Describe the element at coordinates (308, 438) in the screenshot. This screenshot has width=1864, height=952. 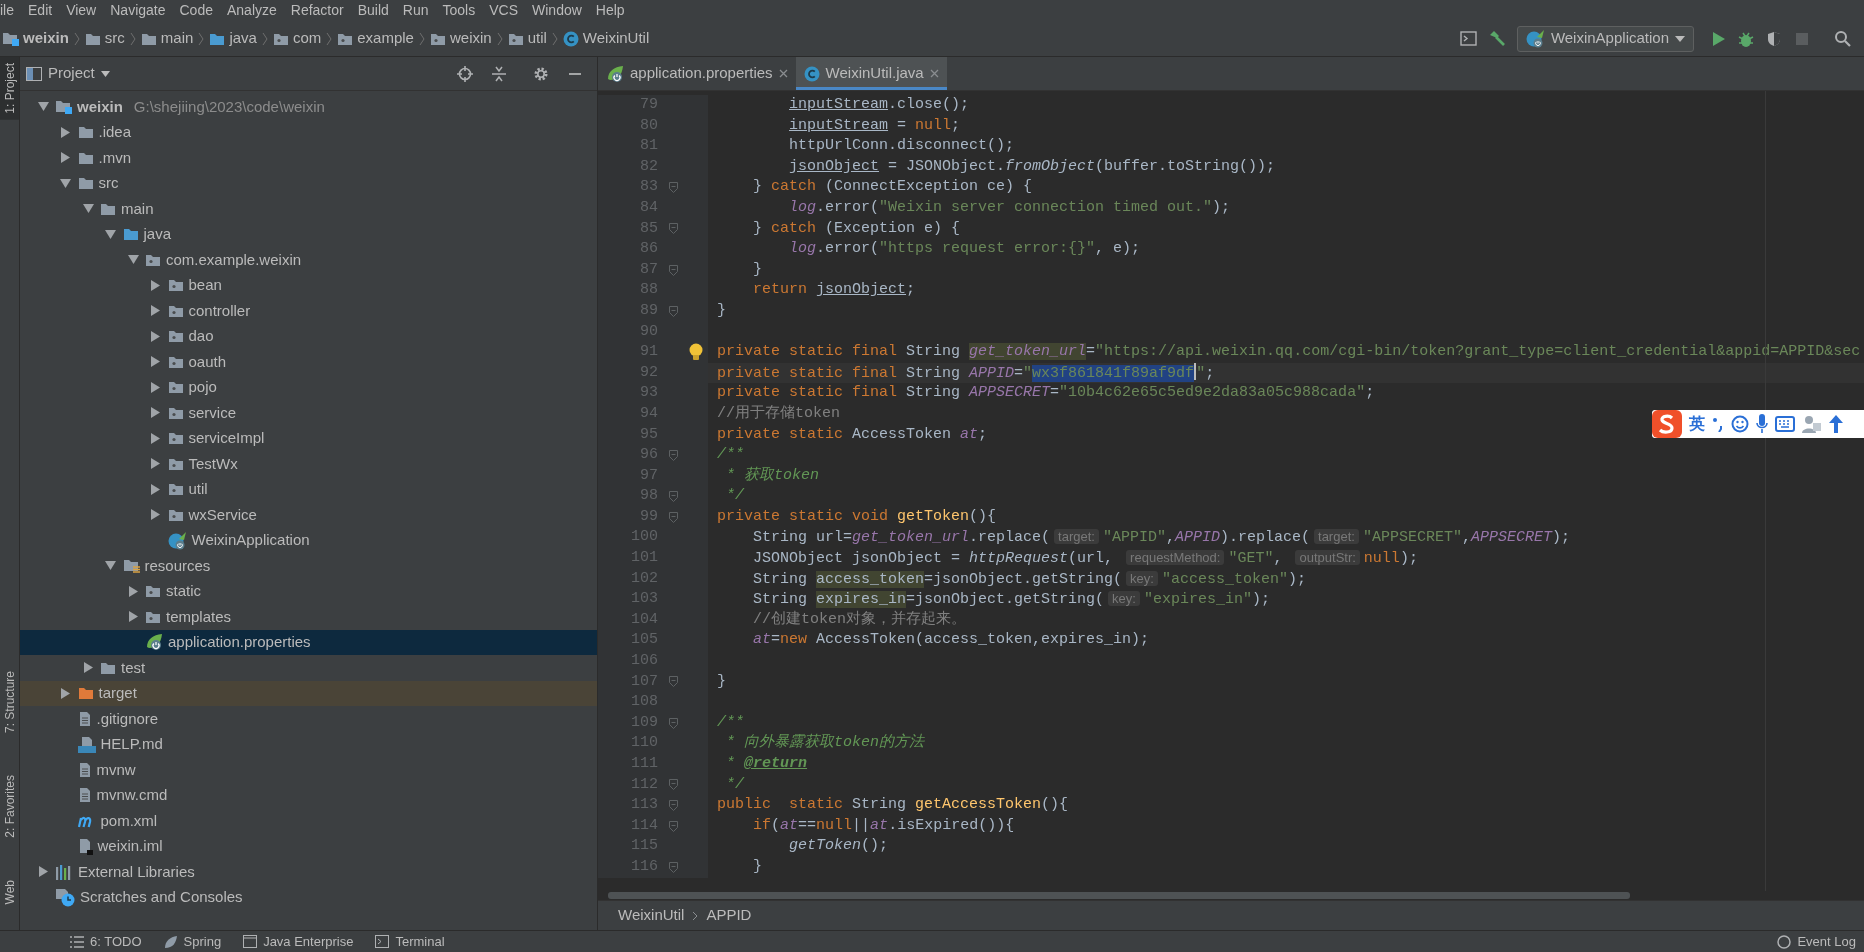
I see `tree-item: serviceImpl` at that location.